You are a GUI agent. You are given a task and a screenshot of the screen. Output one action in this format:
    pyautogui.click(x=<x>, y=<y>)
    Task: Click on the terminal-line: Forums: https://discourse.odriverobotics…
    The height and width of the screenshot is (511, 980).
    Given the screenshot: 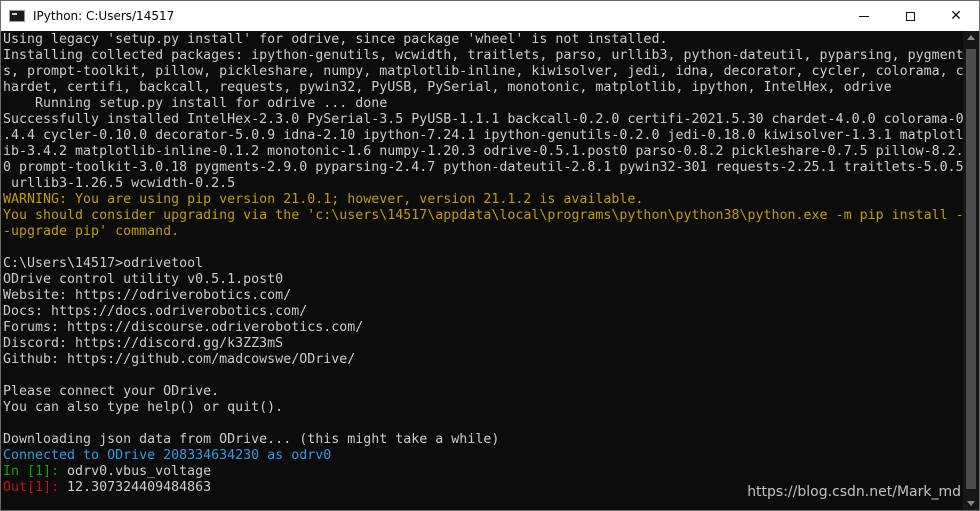 What is the action you would take?
    pyautogui.click(x=183, y=327)
    